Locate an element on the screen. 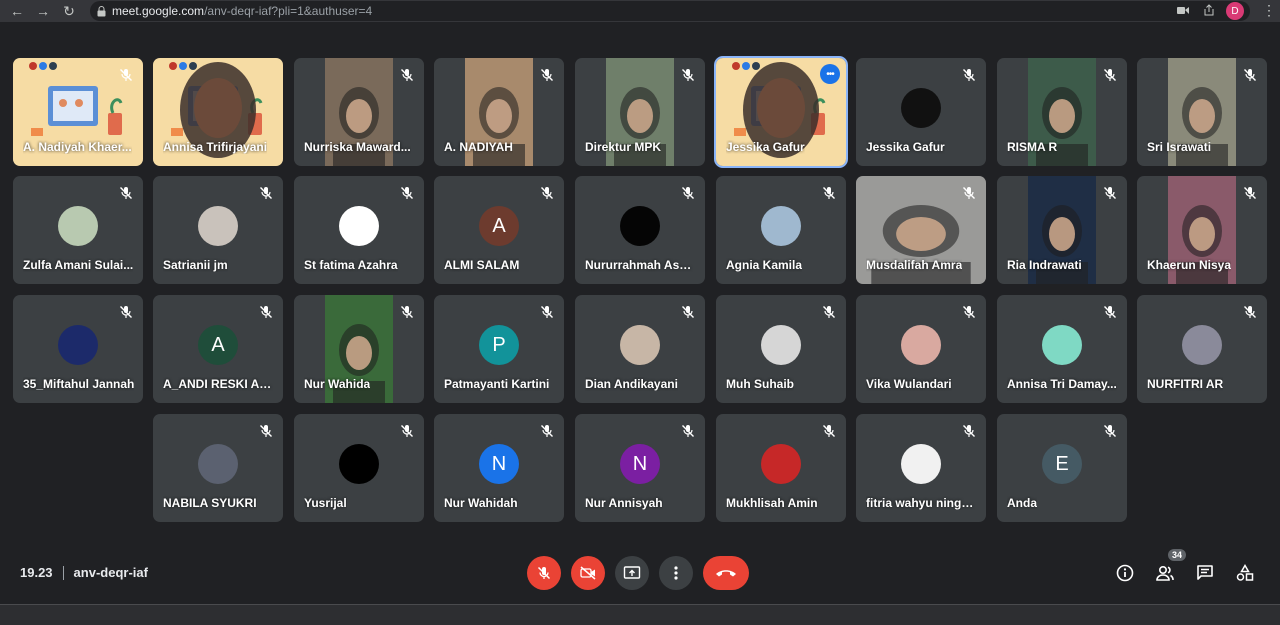  participants-button: 34 is located at coordinates (1170, 566).